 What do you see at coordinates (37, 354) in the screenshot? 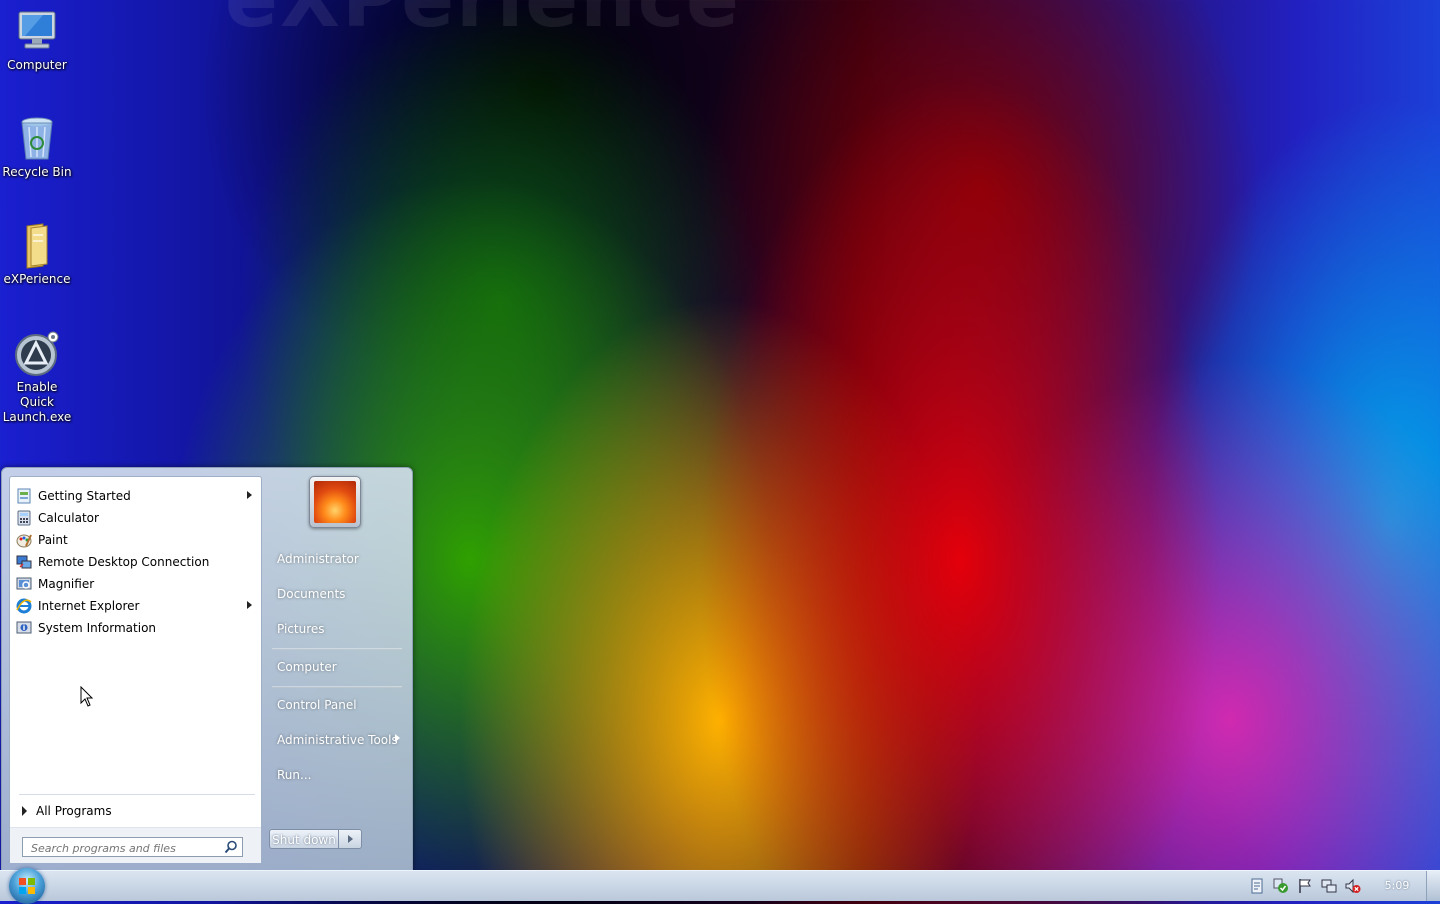
I see `quick-launch-icon` at bounding box center [37, 354].